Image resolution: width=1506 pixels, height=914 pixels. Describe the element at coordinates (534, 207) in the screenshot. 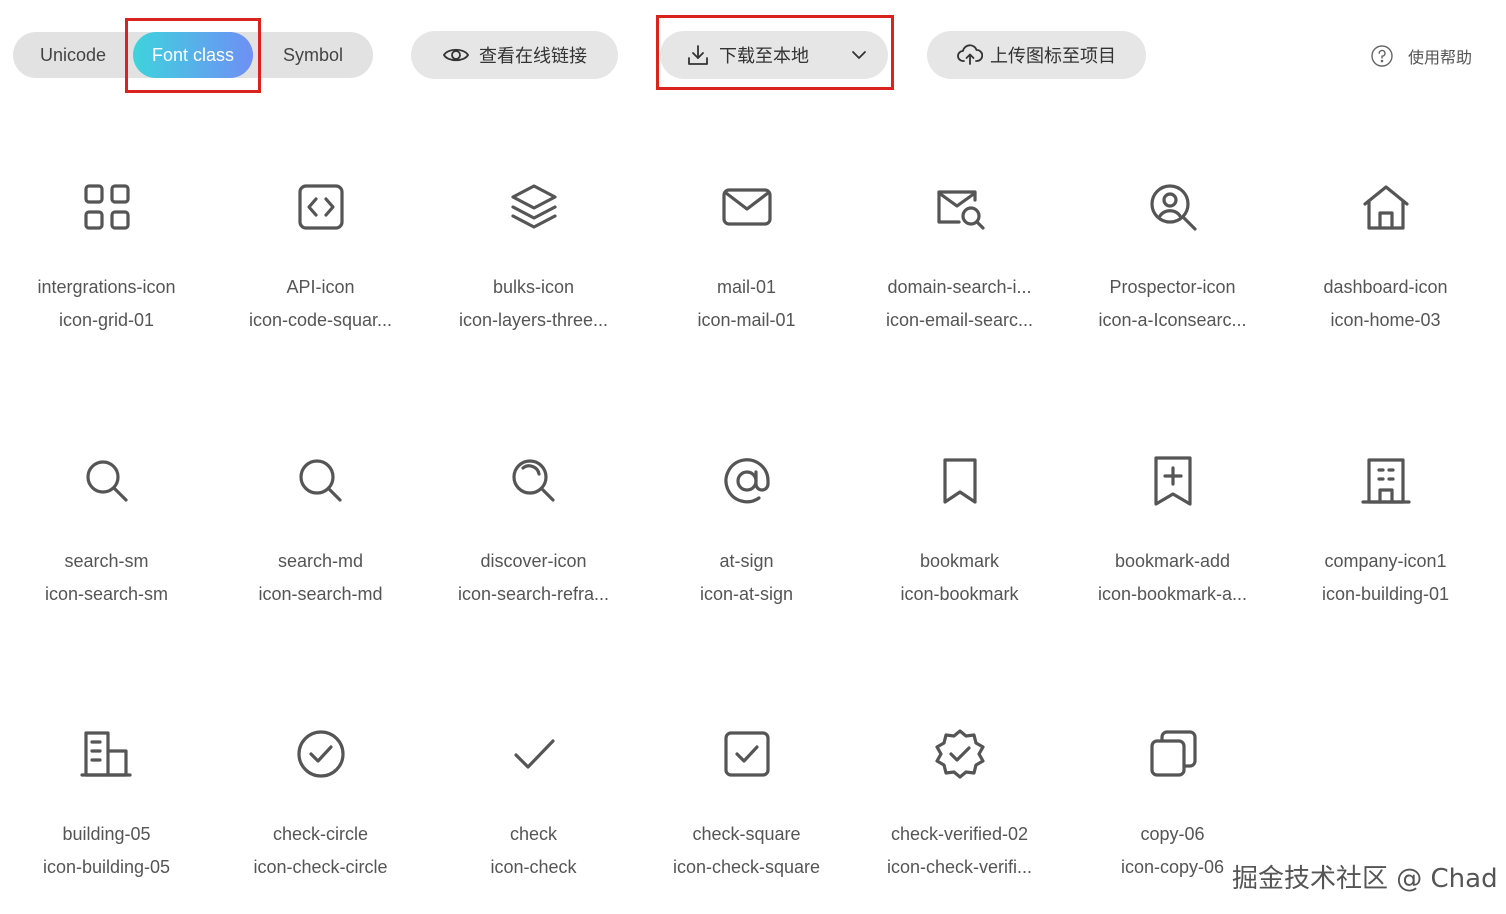

I see `layers-icon` at that location.